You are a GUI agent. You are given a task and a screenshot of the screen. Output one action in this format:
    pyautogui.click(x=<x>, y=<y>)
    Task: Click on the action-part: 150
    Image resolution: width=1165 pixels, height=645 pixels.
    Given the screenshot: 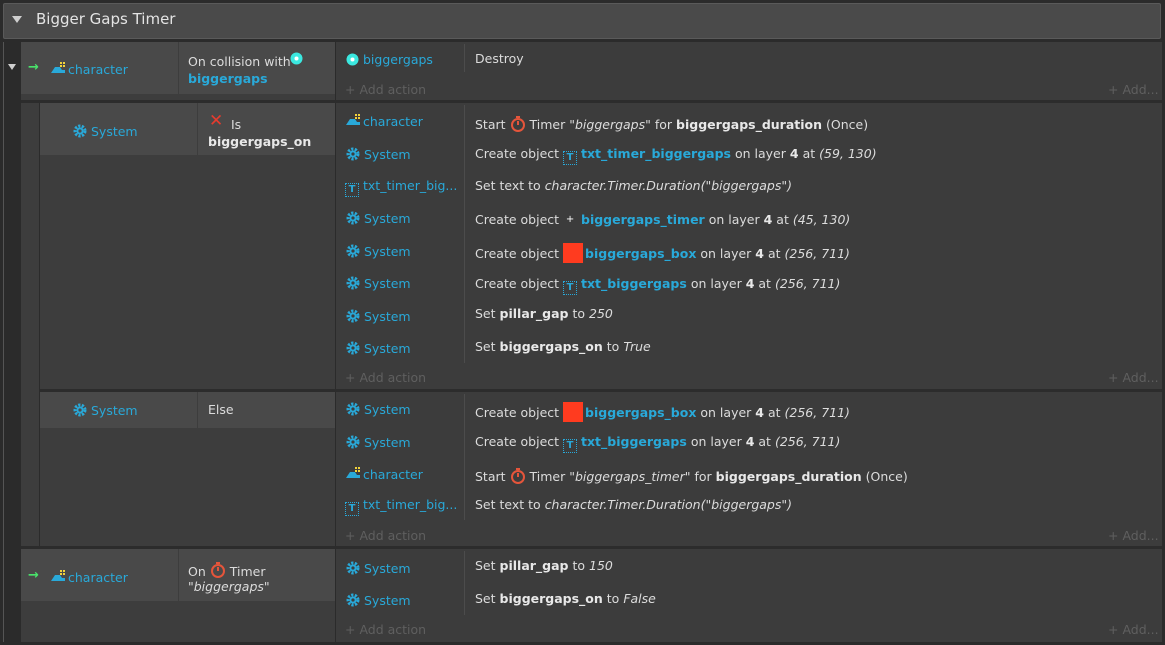 What is the action you would take?
    pyautogui.click(x=601, y=565)
    